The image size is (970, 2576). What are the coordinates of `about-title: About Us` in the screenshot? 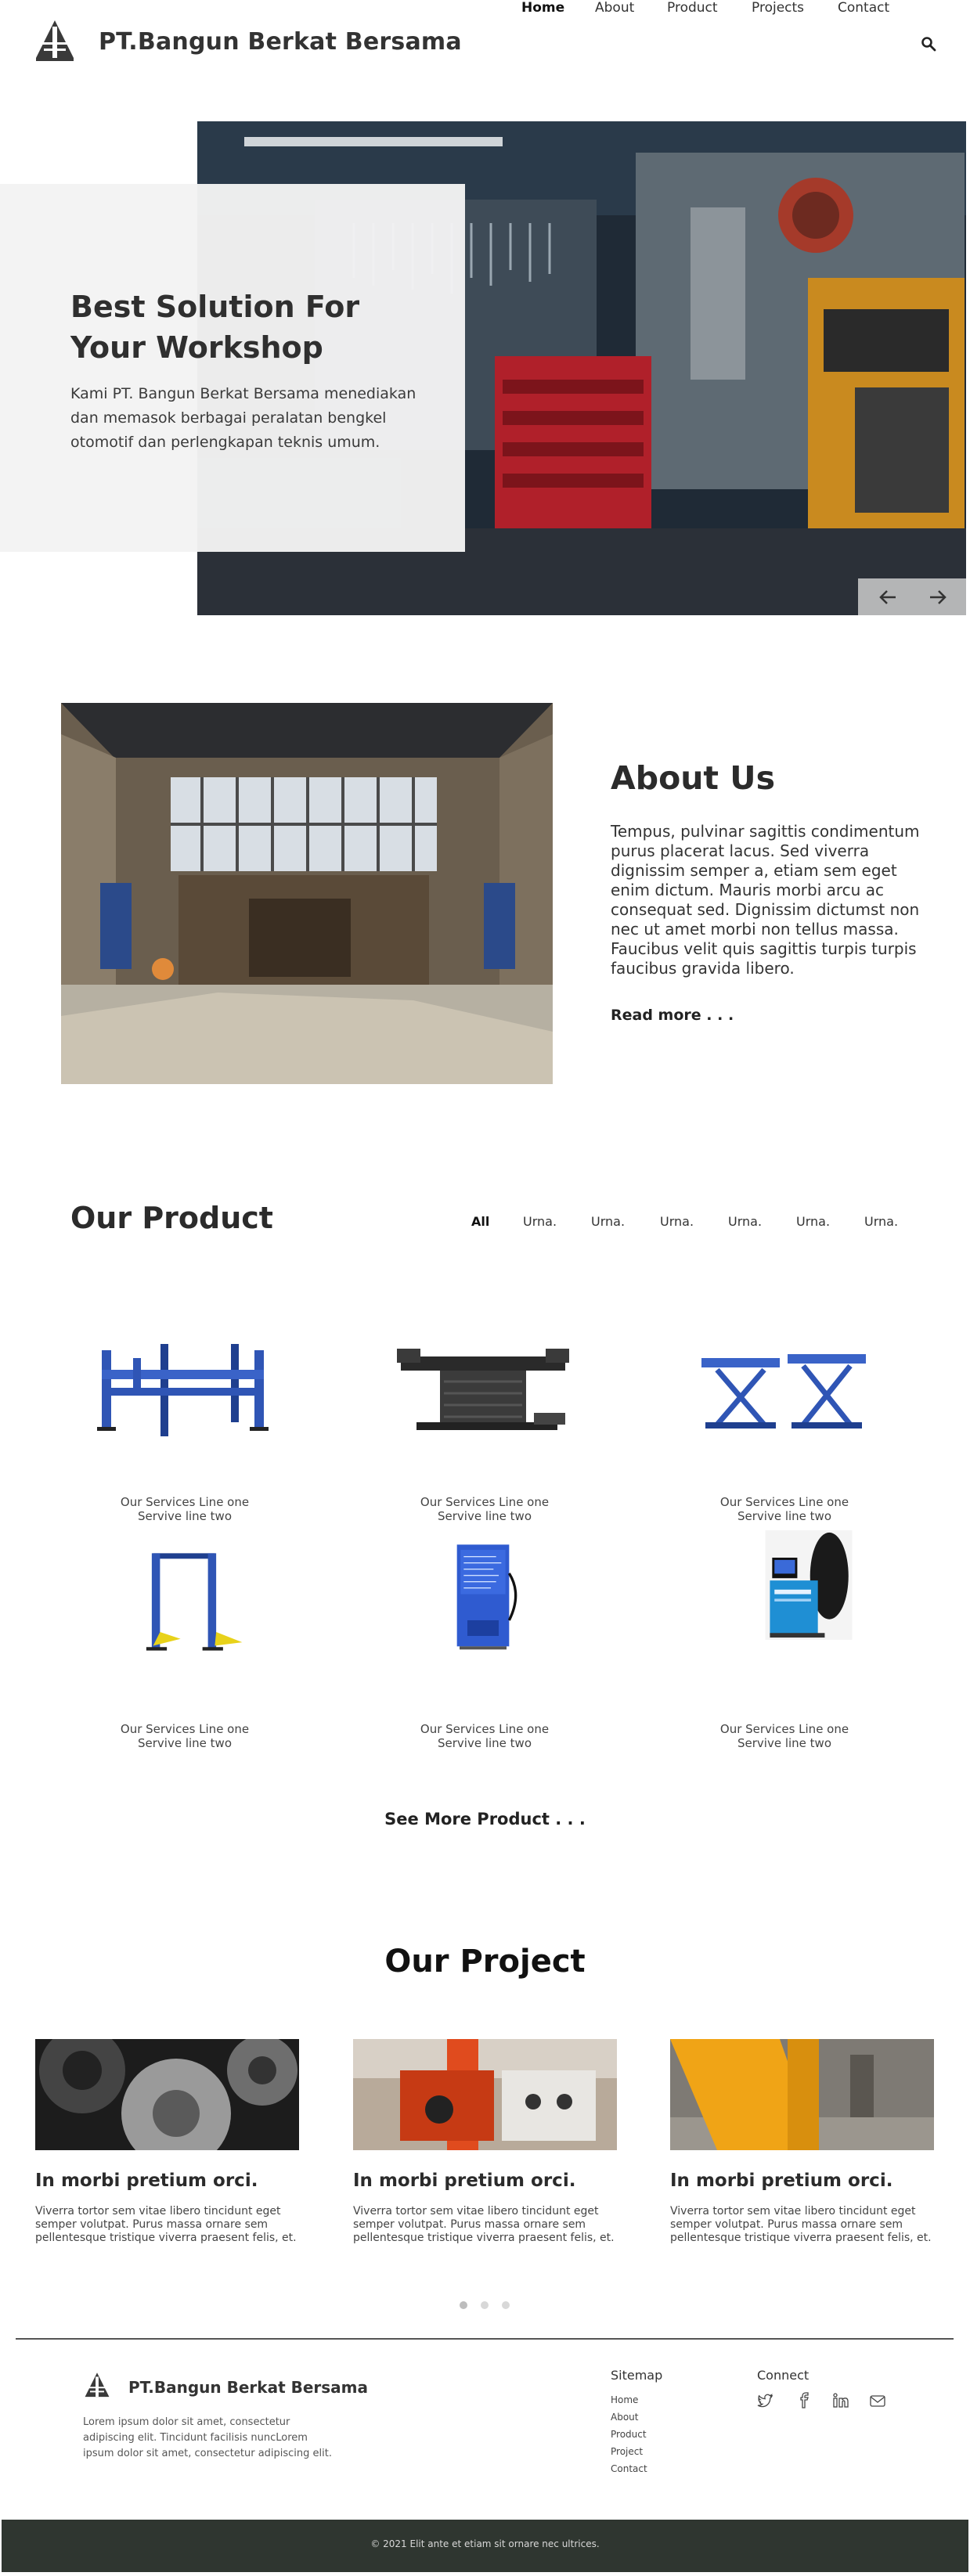 It's located at (693, 778).